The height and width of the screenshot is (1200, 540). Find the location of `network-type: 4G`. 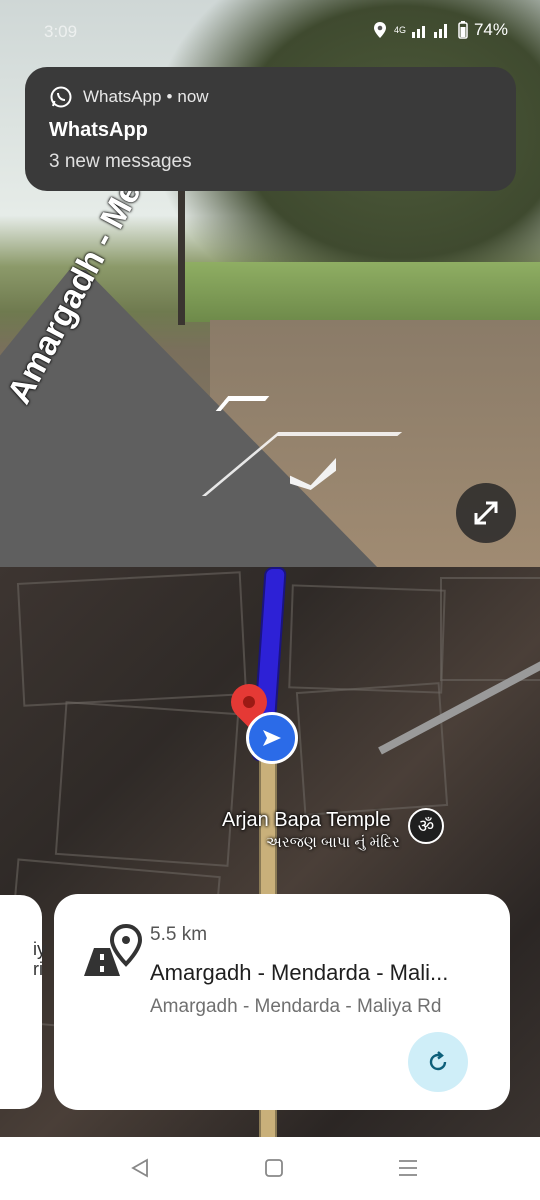

network-type: 4G is located at coordinates (399, 30).